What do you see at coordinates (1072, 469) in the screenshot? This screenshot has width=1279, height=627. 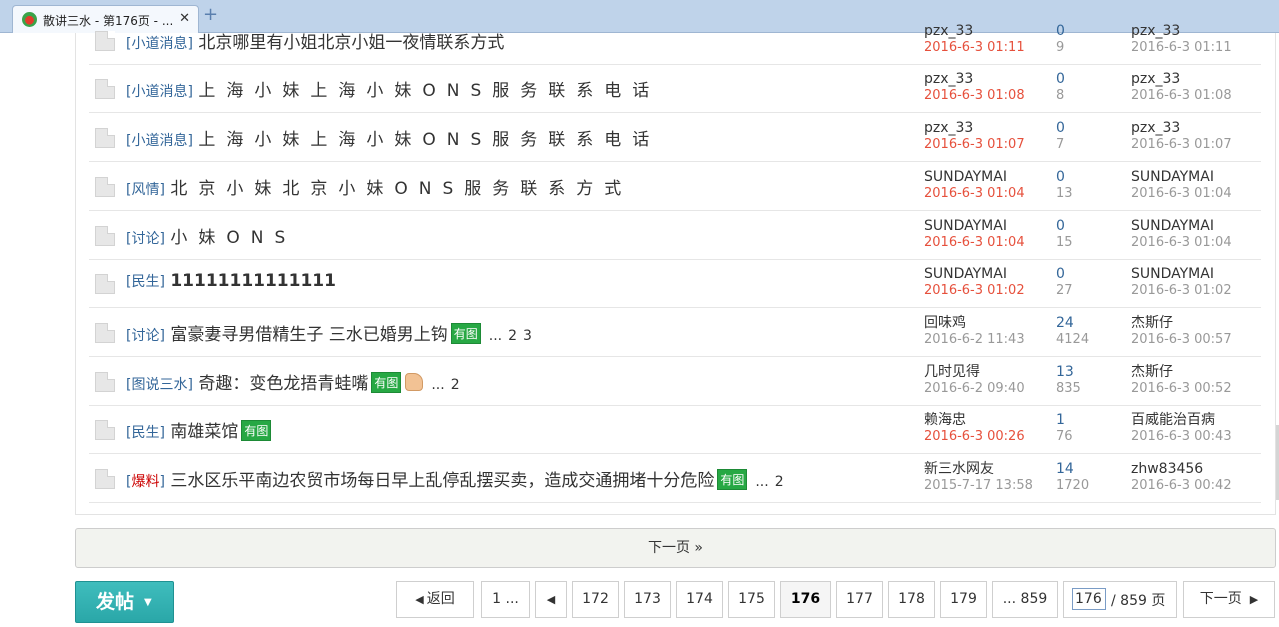 I see `reply-count: 14` at bounding box center [1072, 469].